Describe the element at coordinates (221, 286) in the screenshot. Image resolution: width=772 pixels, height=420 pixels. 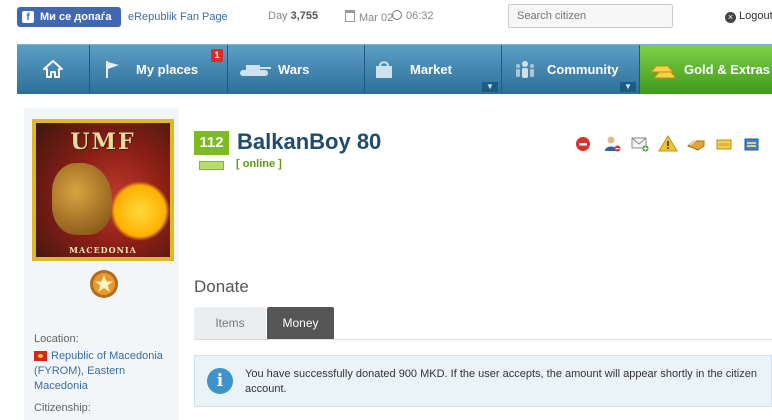
I see `donate-heading: Donate` at that location.